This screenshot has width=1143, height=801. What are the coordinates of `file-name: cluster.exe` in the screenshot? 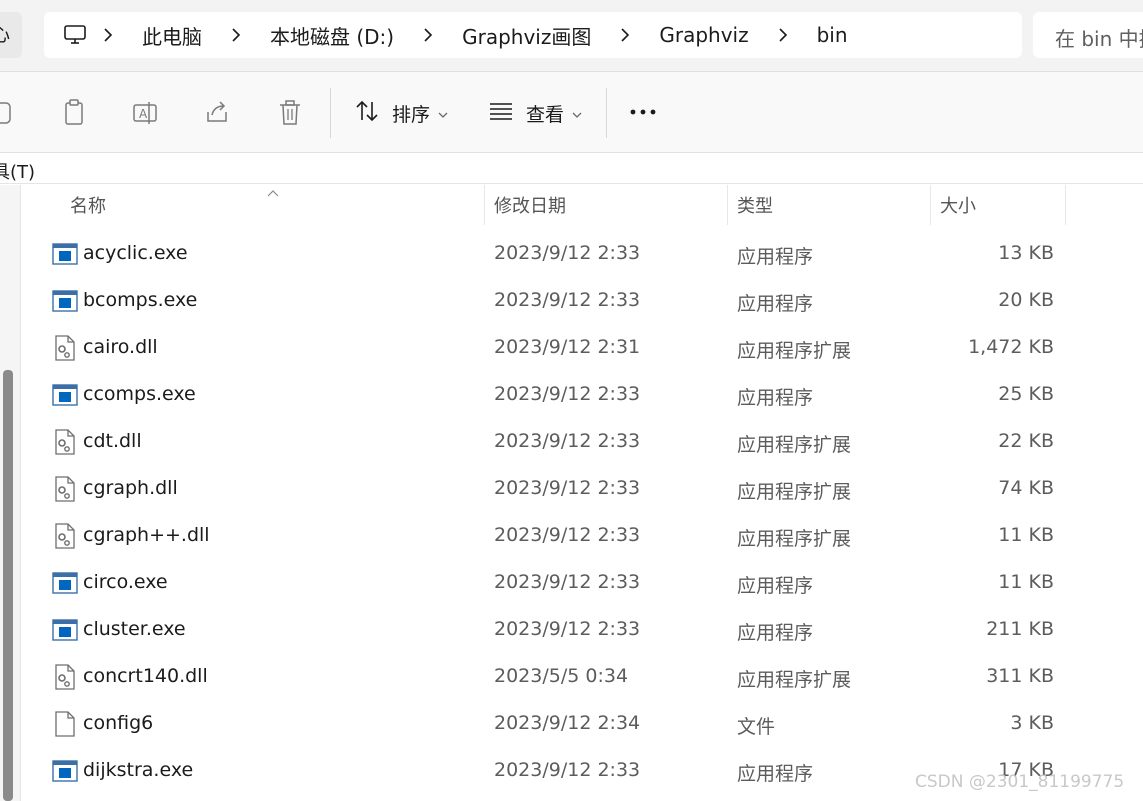 It's located at (134, 629).